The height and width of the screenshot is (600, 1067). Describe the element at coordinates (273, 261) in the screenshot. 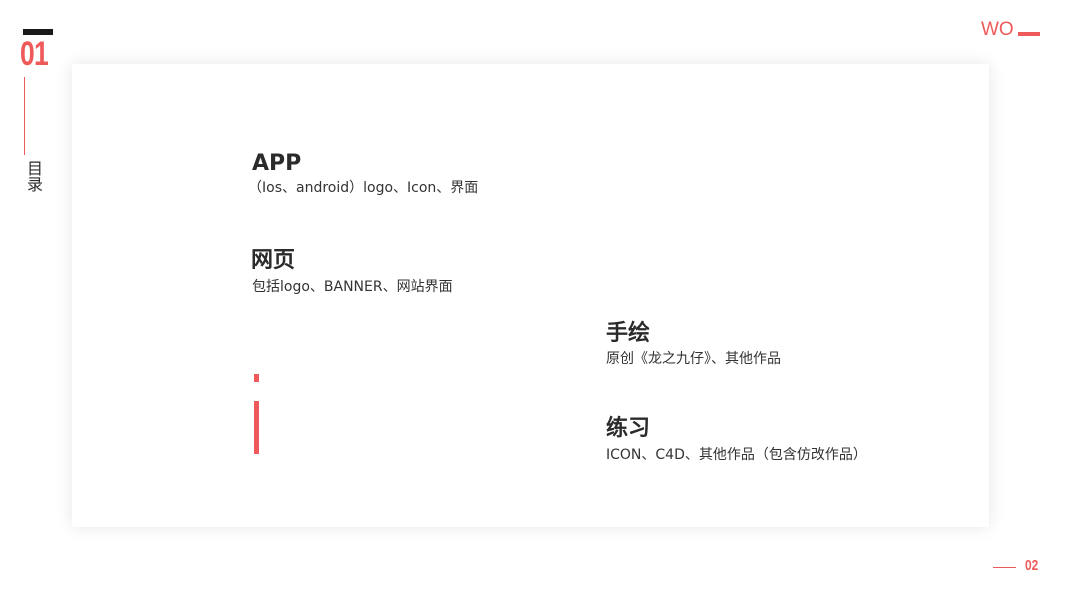

I see `menu-item-web-title: 网页` at that location.